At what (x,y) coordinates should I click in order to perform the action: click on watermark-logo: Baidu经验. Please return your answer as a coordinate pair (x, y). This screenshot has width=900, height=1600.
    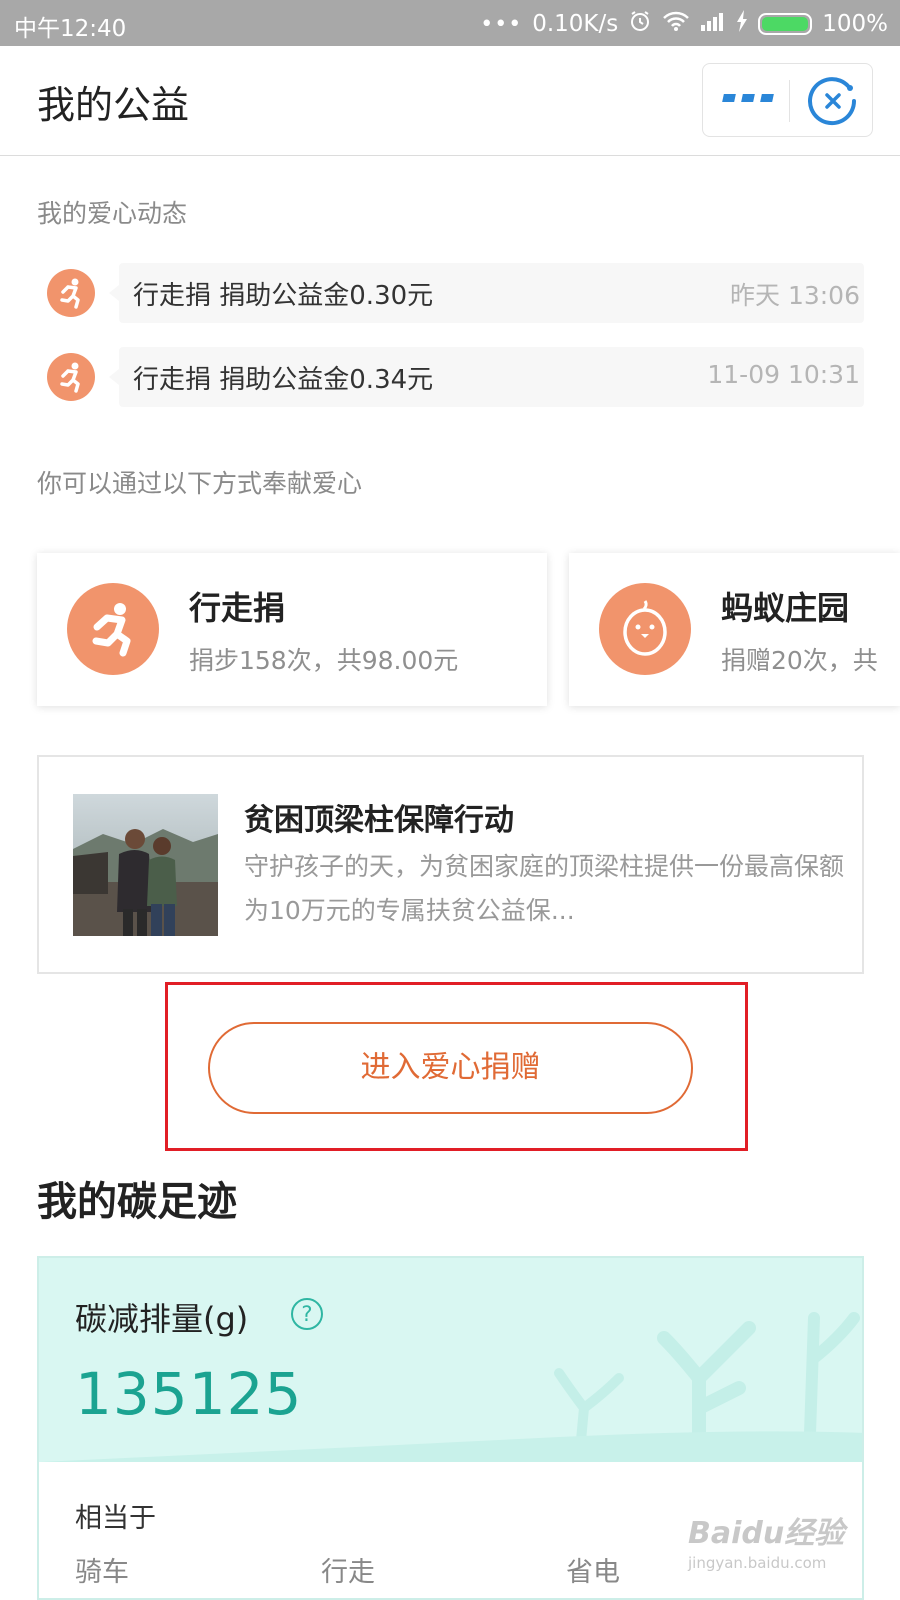
    Looking at the image, I should click on (766, 1533).